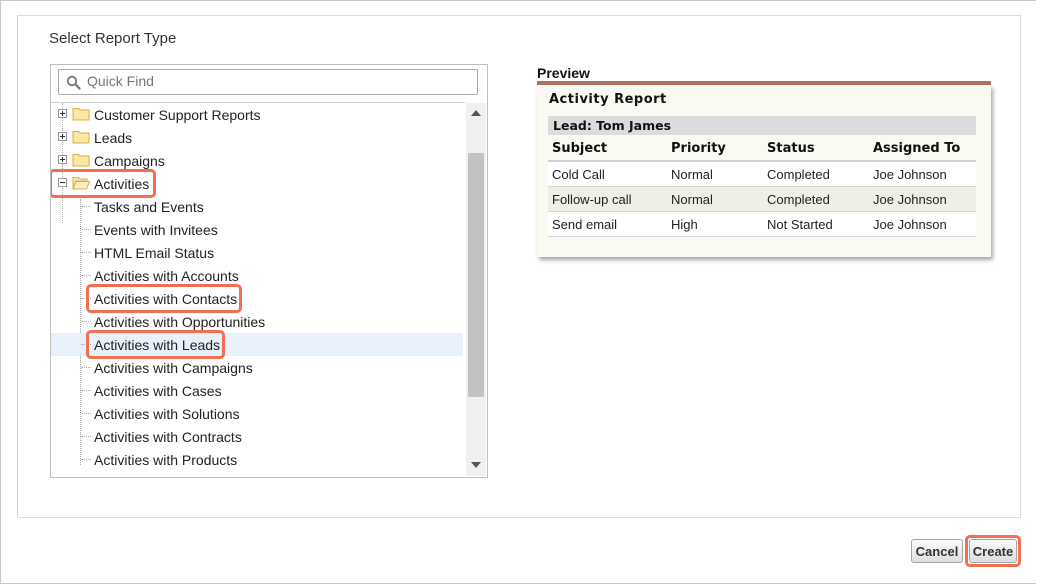 The width and height of the screenshot is (1037, 585). I want to click on tree-item-label: Activities with Accounts, so click(166, 276).